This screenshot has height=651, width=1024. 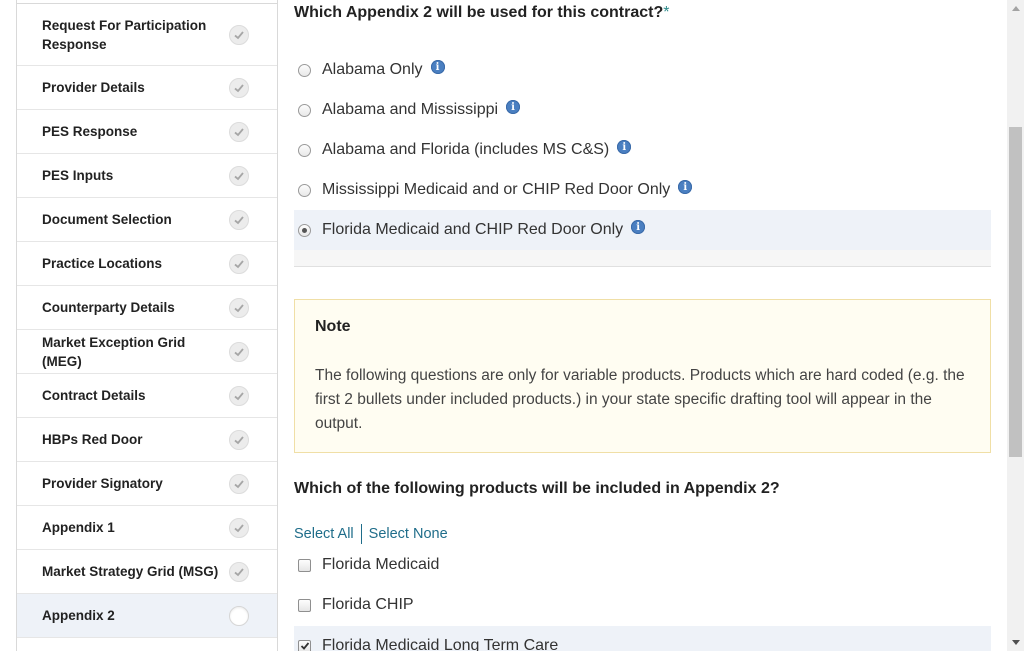 I want to click on radio-option-alabama-florida: Alabama and Florida (includes MS C&S) i, so click(x=642, y=150).